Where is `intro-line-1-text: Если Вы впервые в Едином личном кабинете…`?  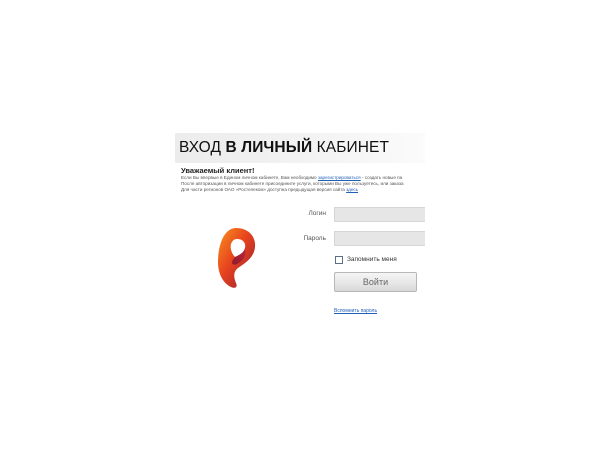 intro-line-1-text: Если Вы впервые в Едином личном кабинете… is located at coordinates (249, 177).